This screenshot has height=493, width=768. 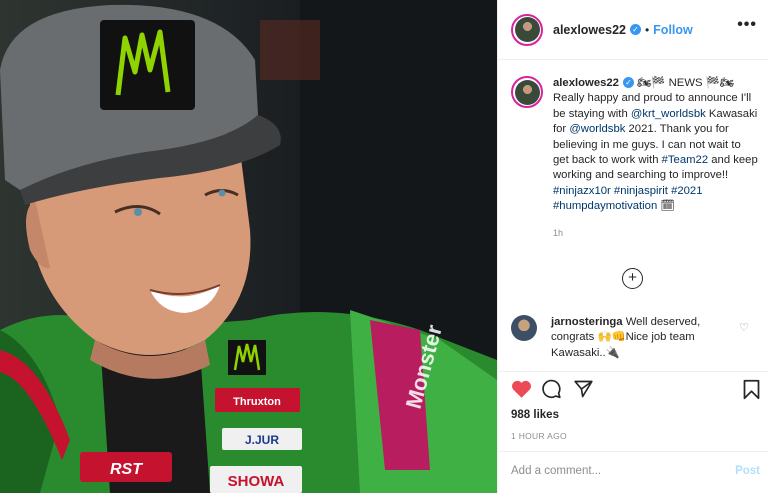 What do you see at coordinates (222, 193) in the screenshot?
I see `iris-right` at bounding box center [222, 193].